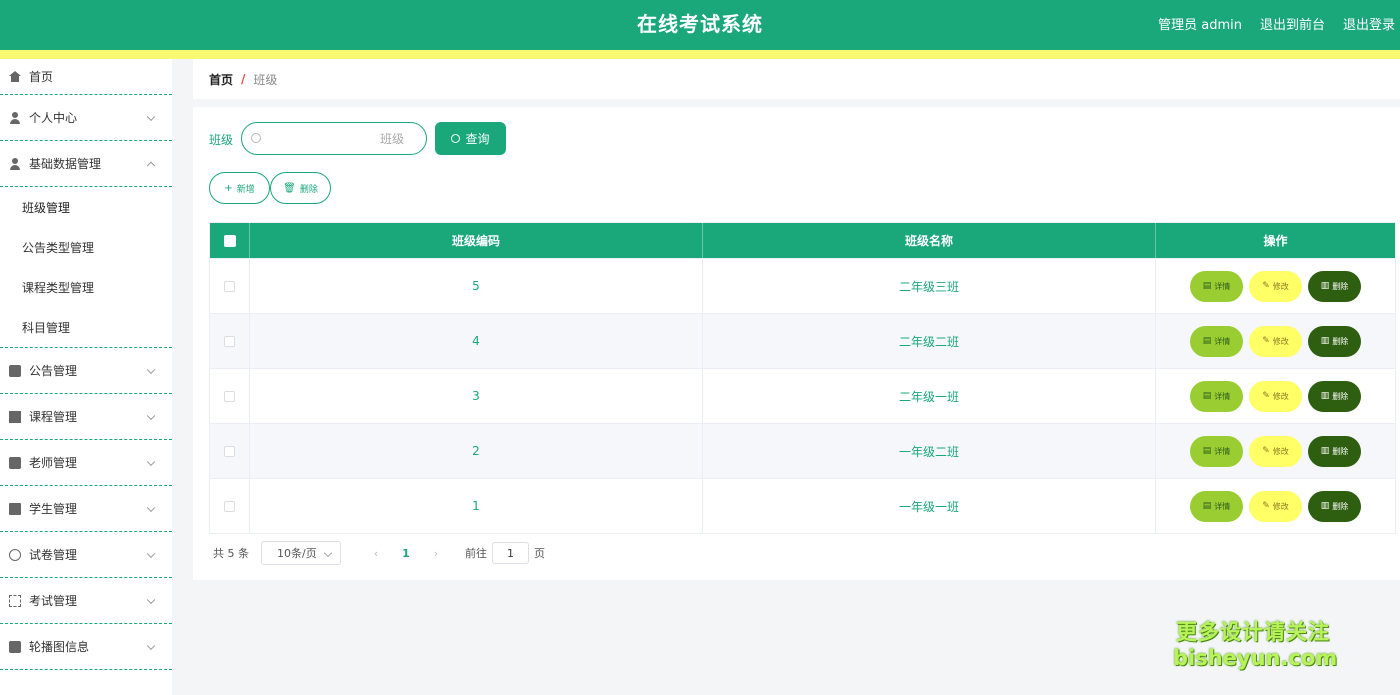 Image resolution: width=1400 pixels, height=695 pixels. What do you see at coordinates (15, 117) in the screenshot?
I see `user-icon` at bounding box center [15, 117].